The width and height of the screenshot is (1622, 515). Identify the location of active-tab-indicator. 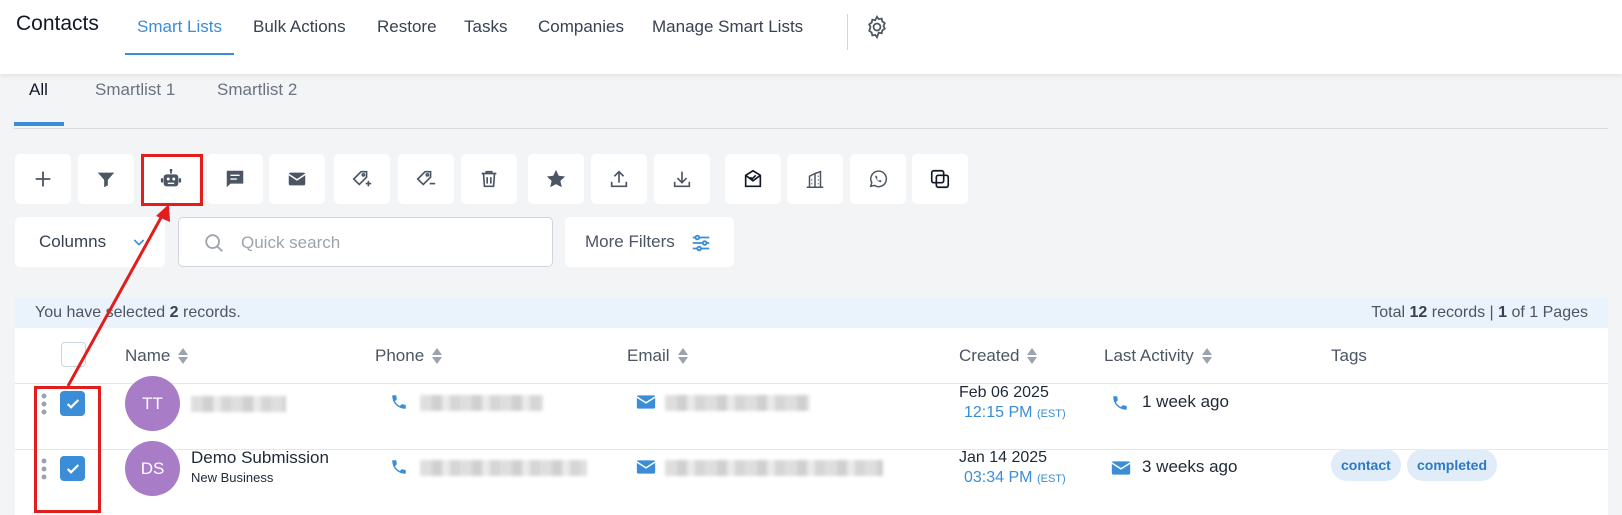
(39, 124).